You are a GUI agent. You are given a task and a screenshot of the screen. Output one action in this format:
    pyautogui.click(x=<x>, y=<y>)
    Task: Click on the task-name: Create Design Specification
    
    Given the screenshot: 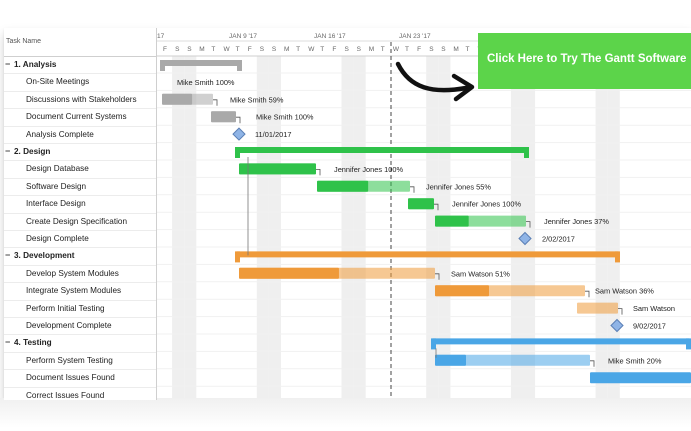 What is the action you would take?
    pyautogui.click(x=77, y=221)
    